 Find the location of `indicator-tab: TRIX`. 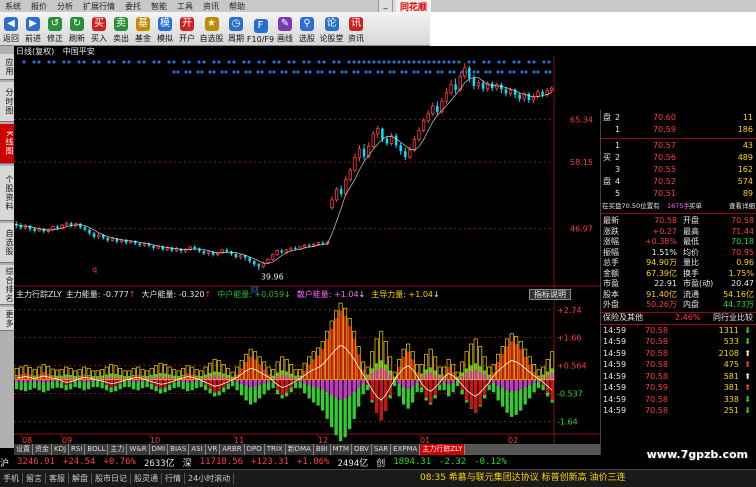

indicator-tab: TRIX is located at coordinates (275, 449).